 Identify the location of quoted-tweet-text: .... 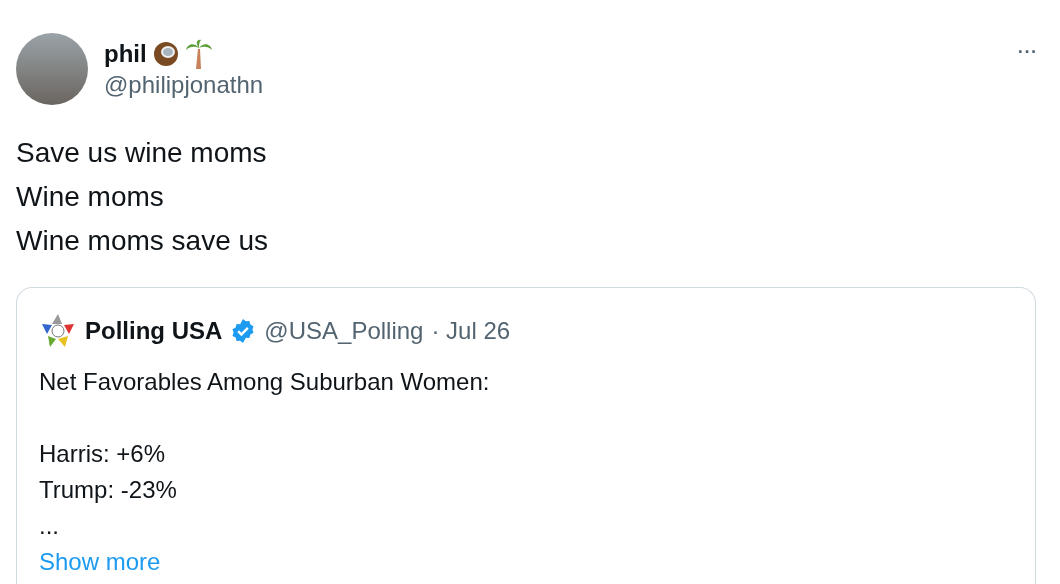
(49, 526).